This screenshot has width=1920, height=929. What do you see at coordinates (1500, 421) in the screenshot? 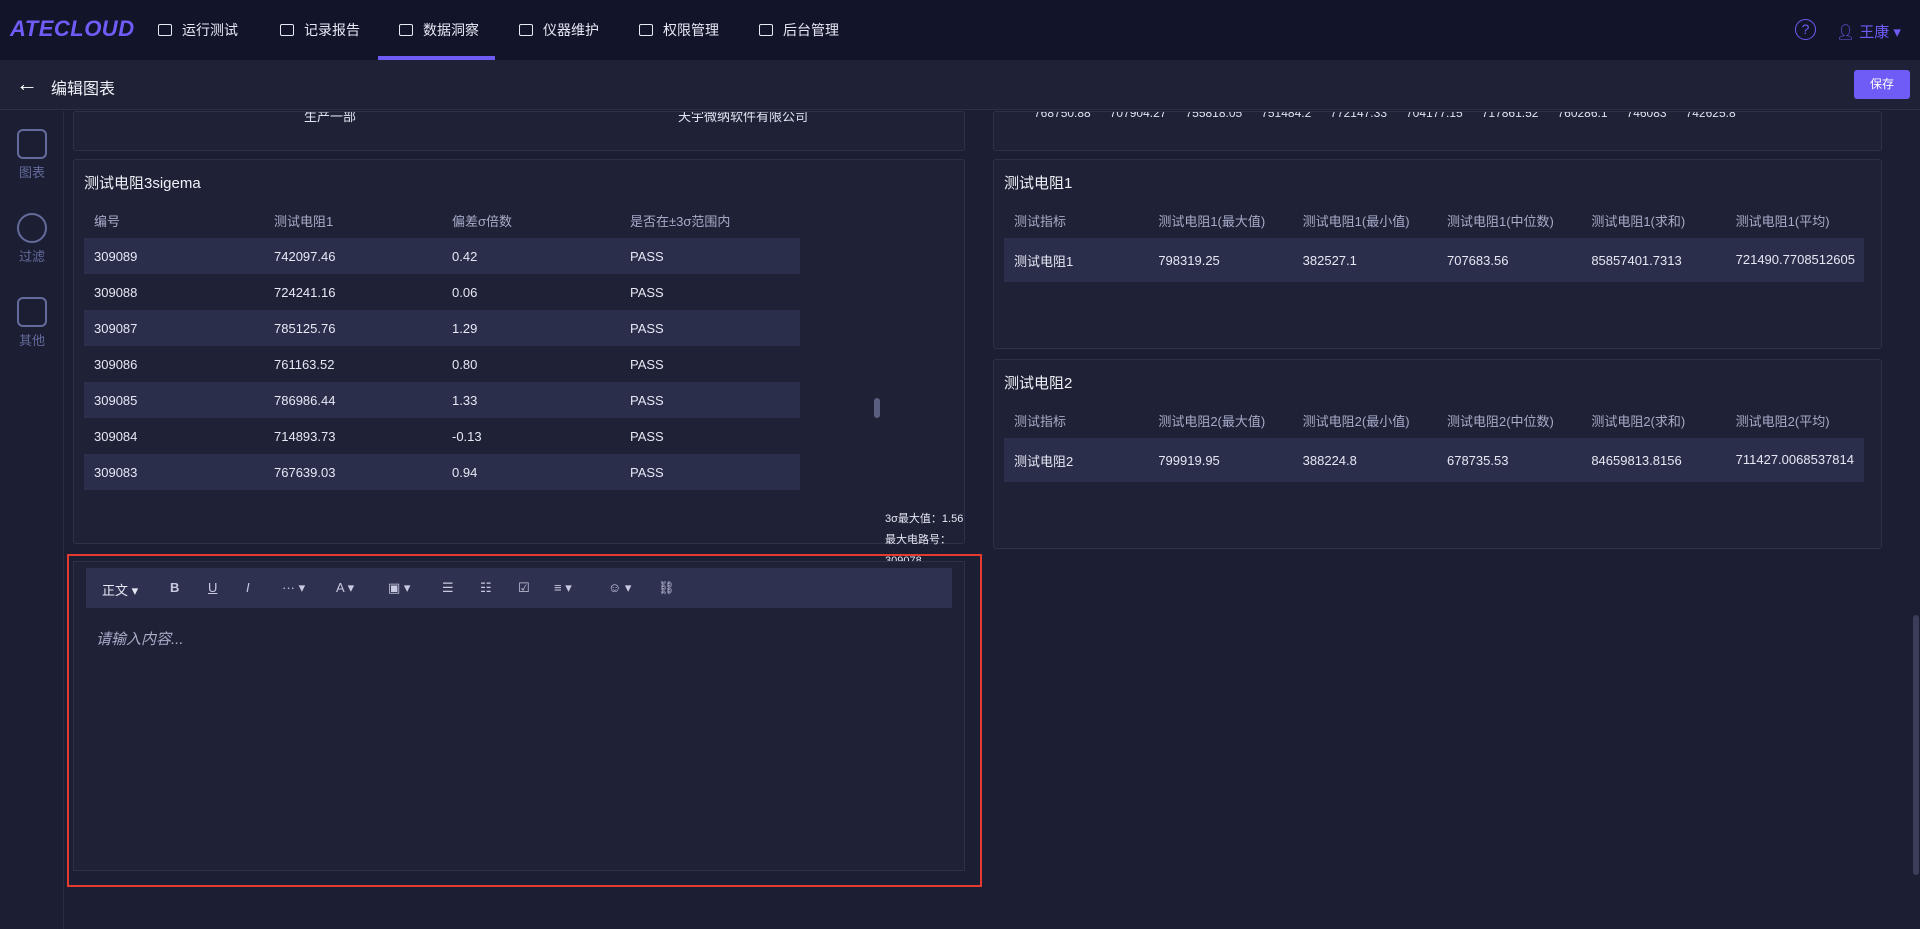
I see `column-header: 测试电阻2(中位数)` at bounding box center [1500, 421].